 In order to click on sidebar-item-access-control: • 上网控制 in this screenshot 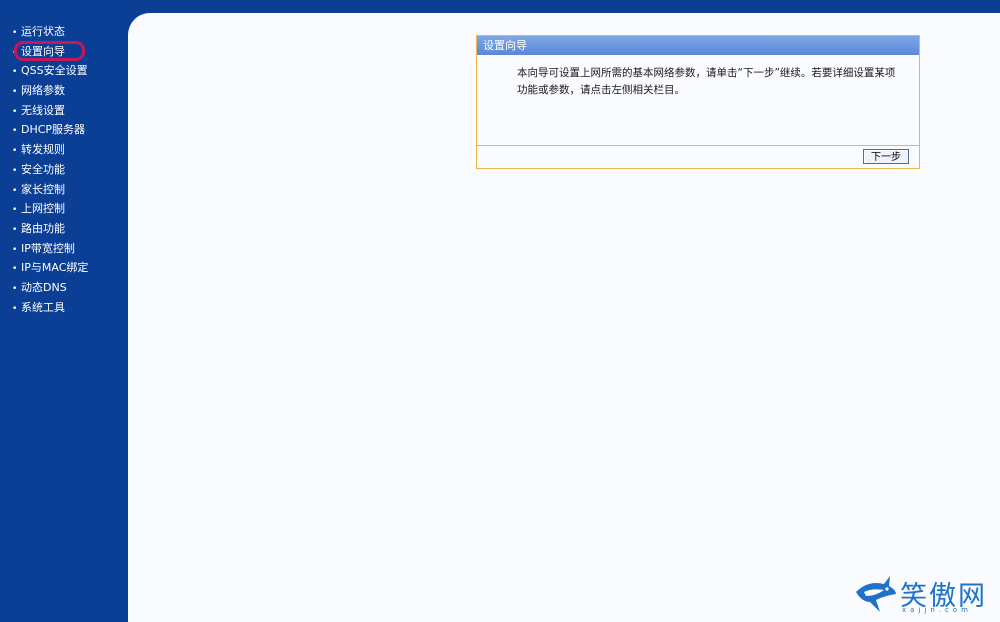, I will do `click(50, 209)`.